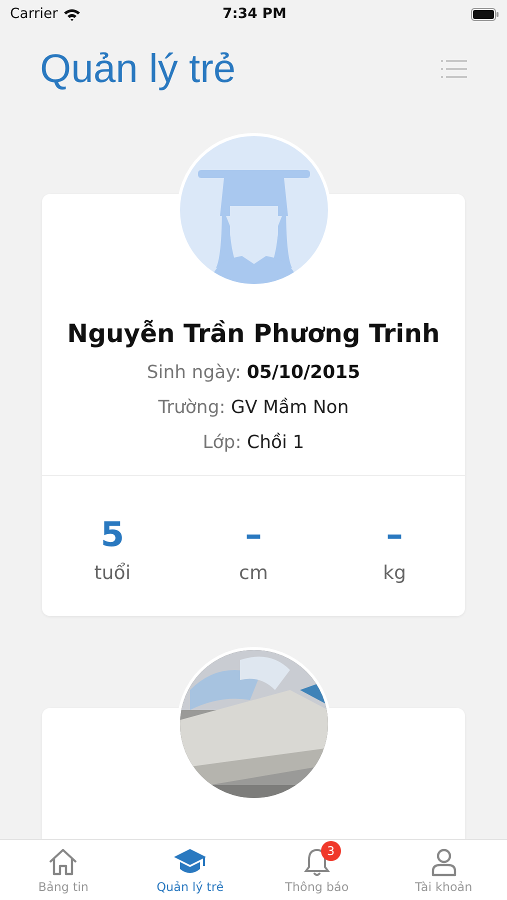 Image resolution: width=507 pixels, height=900 pixels. What do you see at coordinates (63, 861) in the screenshot?
I see `home-icon` at bounding box center [63, 861].